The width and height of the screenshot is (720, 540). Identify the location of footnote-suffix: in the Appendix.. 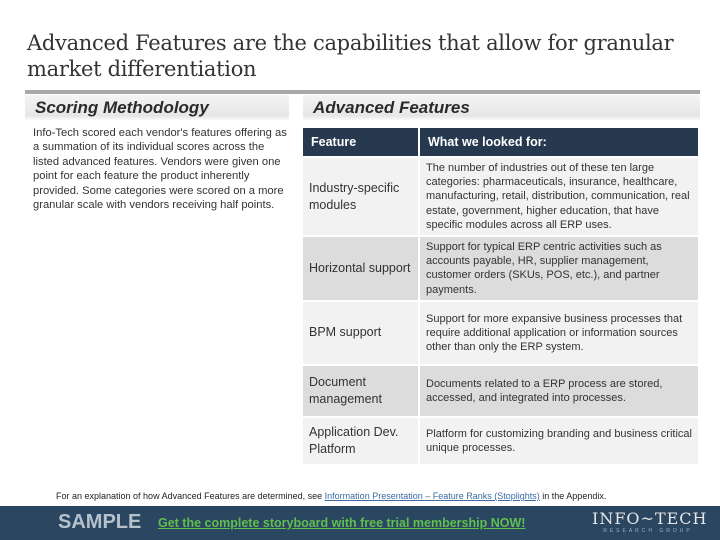
(573, 496).